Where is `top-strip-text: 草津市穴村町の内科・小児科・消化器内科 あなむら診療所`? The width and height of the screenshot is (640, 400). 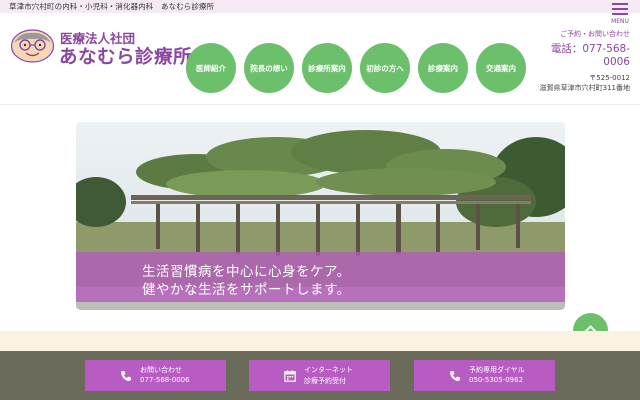 top-strip-text: 草津市穴村町の内科・小児科・消化器内科 あなむら診療所 is located at coordinates (112, 6).